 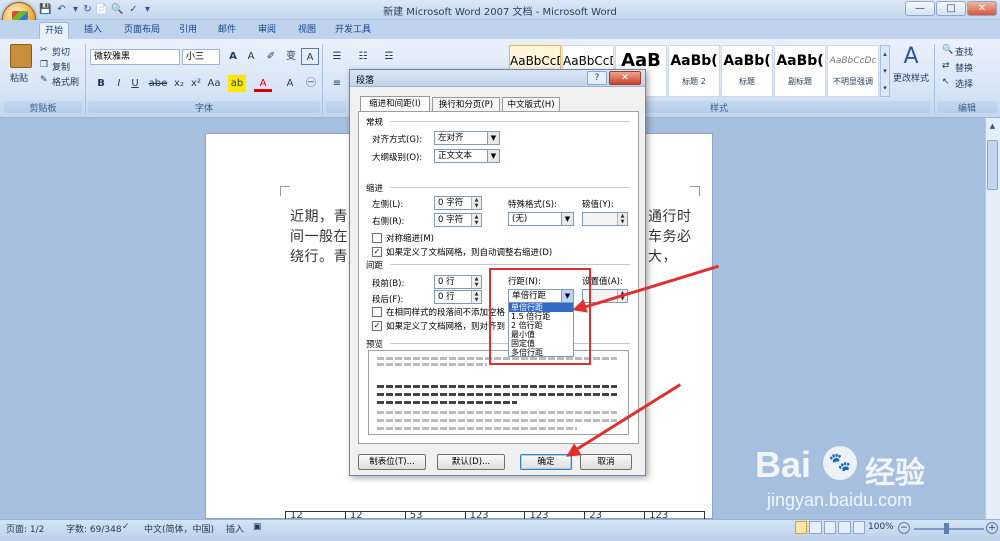 What do you see at coordinates (946, 528) in the screenshot?
I see `zoom-slider-thumb` at bounding box center [946, 528].